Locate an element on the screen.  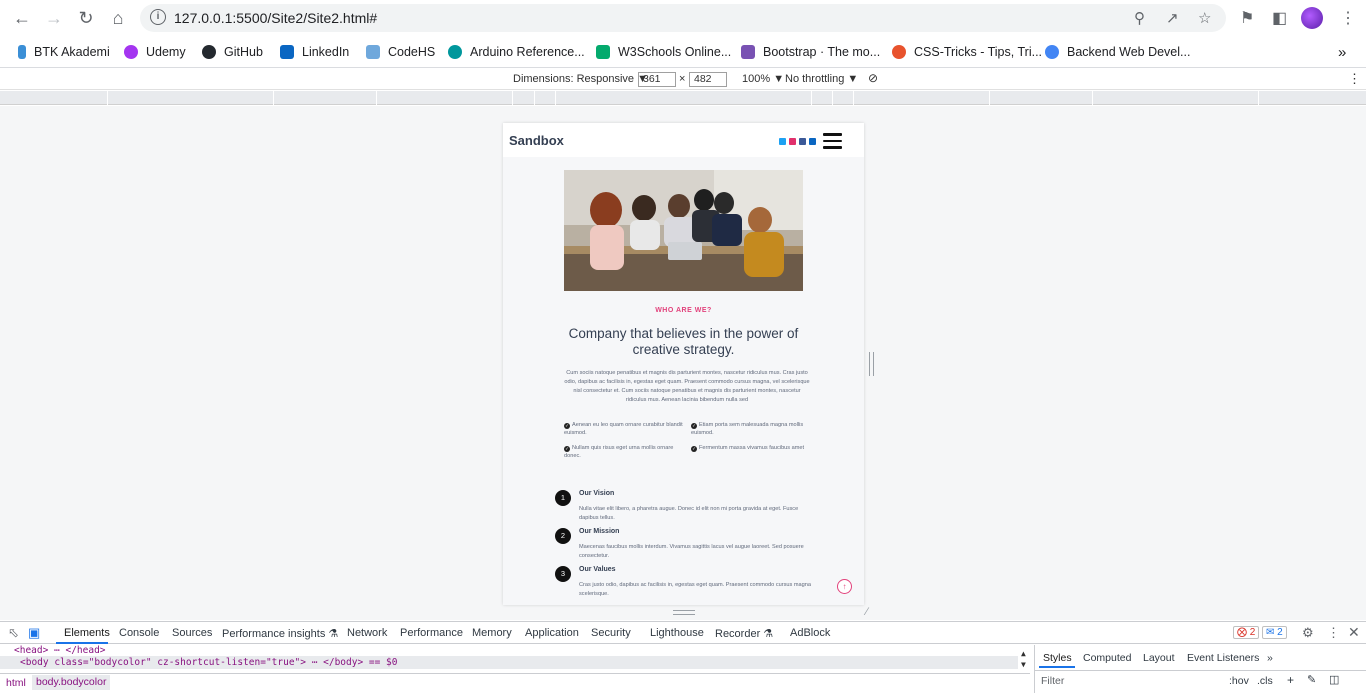
share-icon: ↗ is located at coordinates (1172, 18).